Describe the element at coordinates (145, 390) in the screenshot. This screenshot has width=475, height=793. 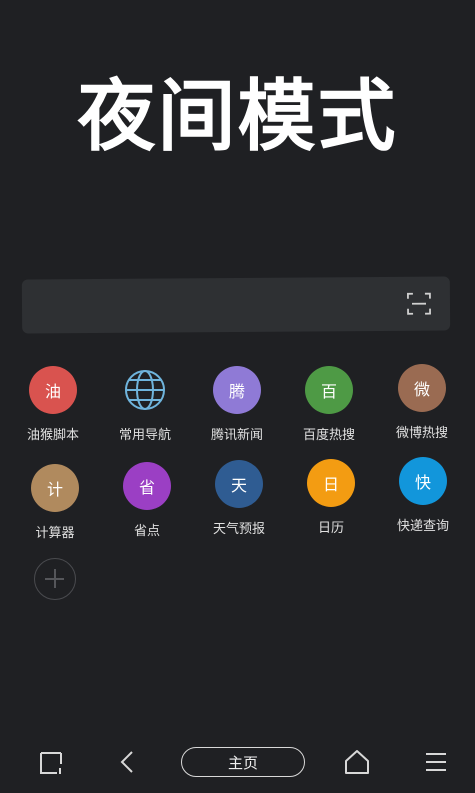
I see `globe-icon` at that location.